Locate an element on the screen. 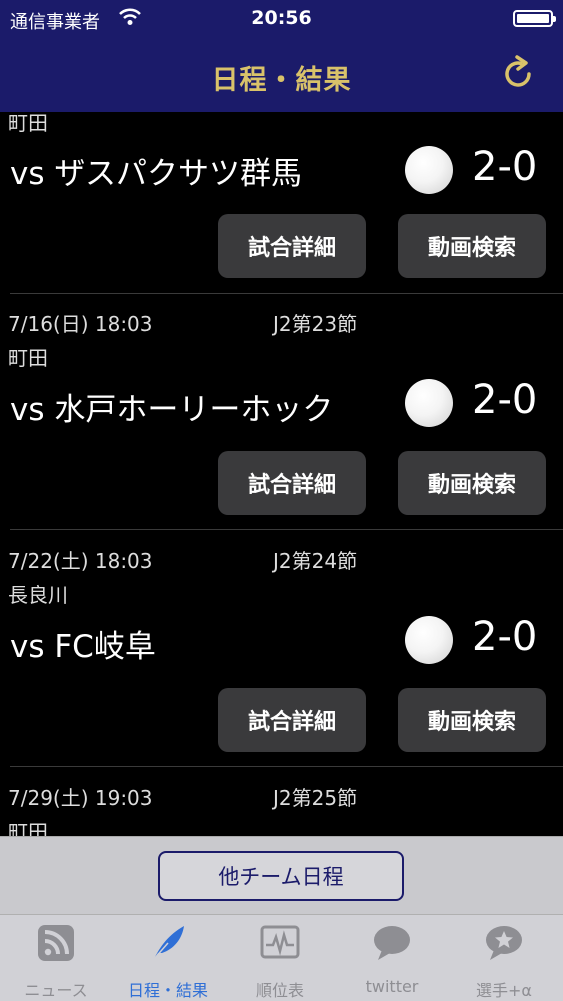  match-date: 7/16(日) 18:03 is located at coordinates (80, 324).